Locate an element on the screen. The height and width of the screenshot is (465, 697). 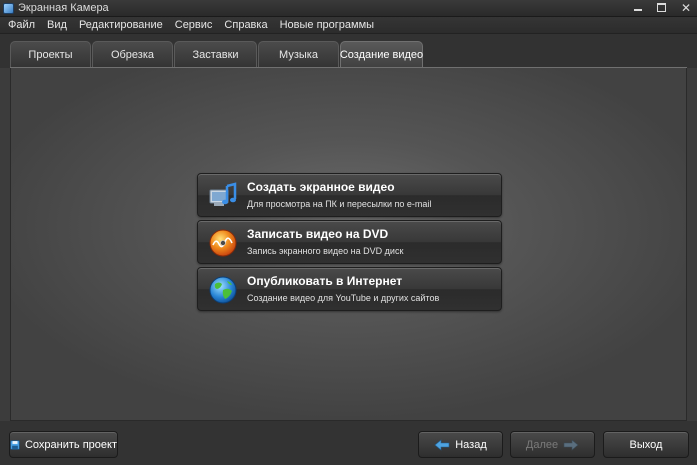
back-label: Назад is located at coordinates (471, 444).